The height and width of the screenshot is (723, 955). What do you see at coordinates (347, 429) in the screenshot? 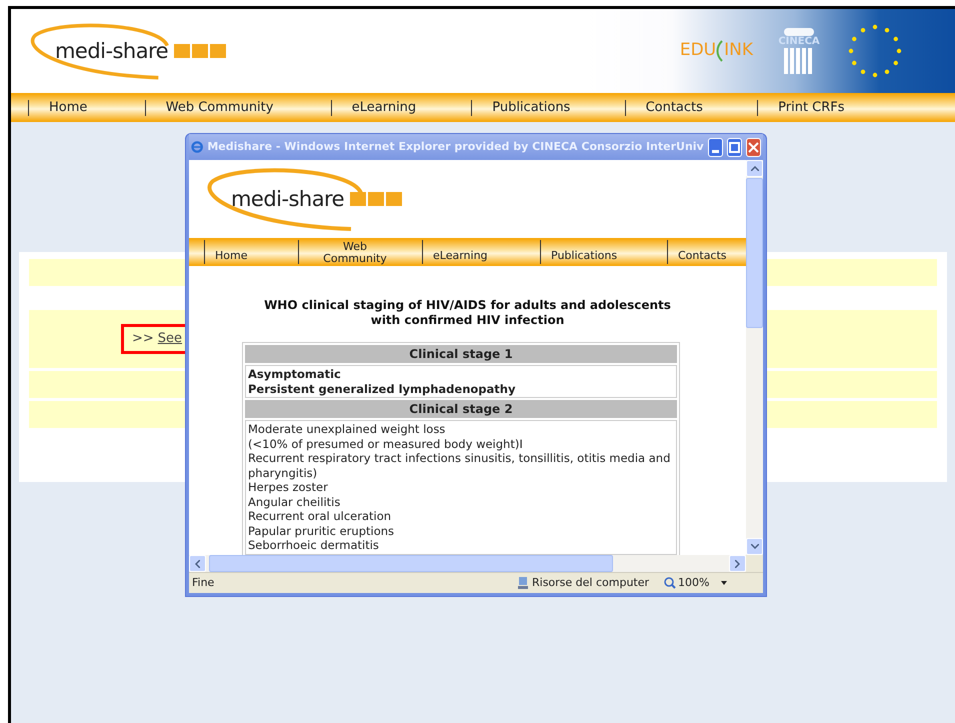
I see `stage-item: Moderate unexplained weight loss` at bounding box center [347, 429].